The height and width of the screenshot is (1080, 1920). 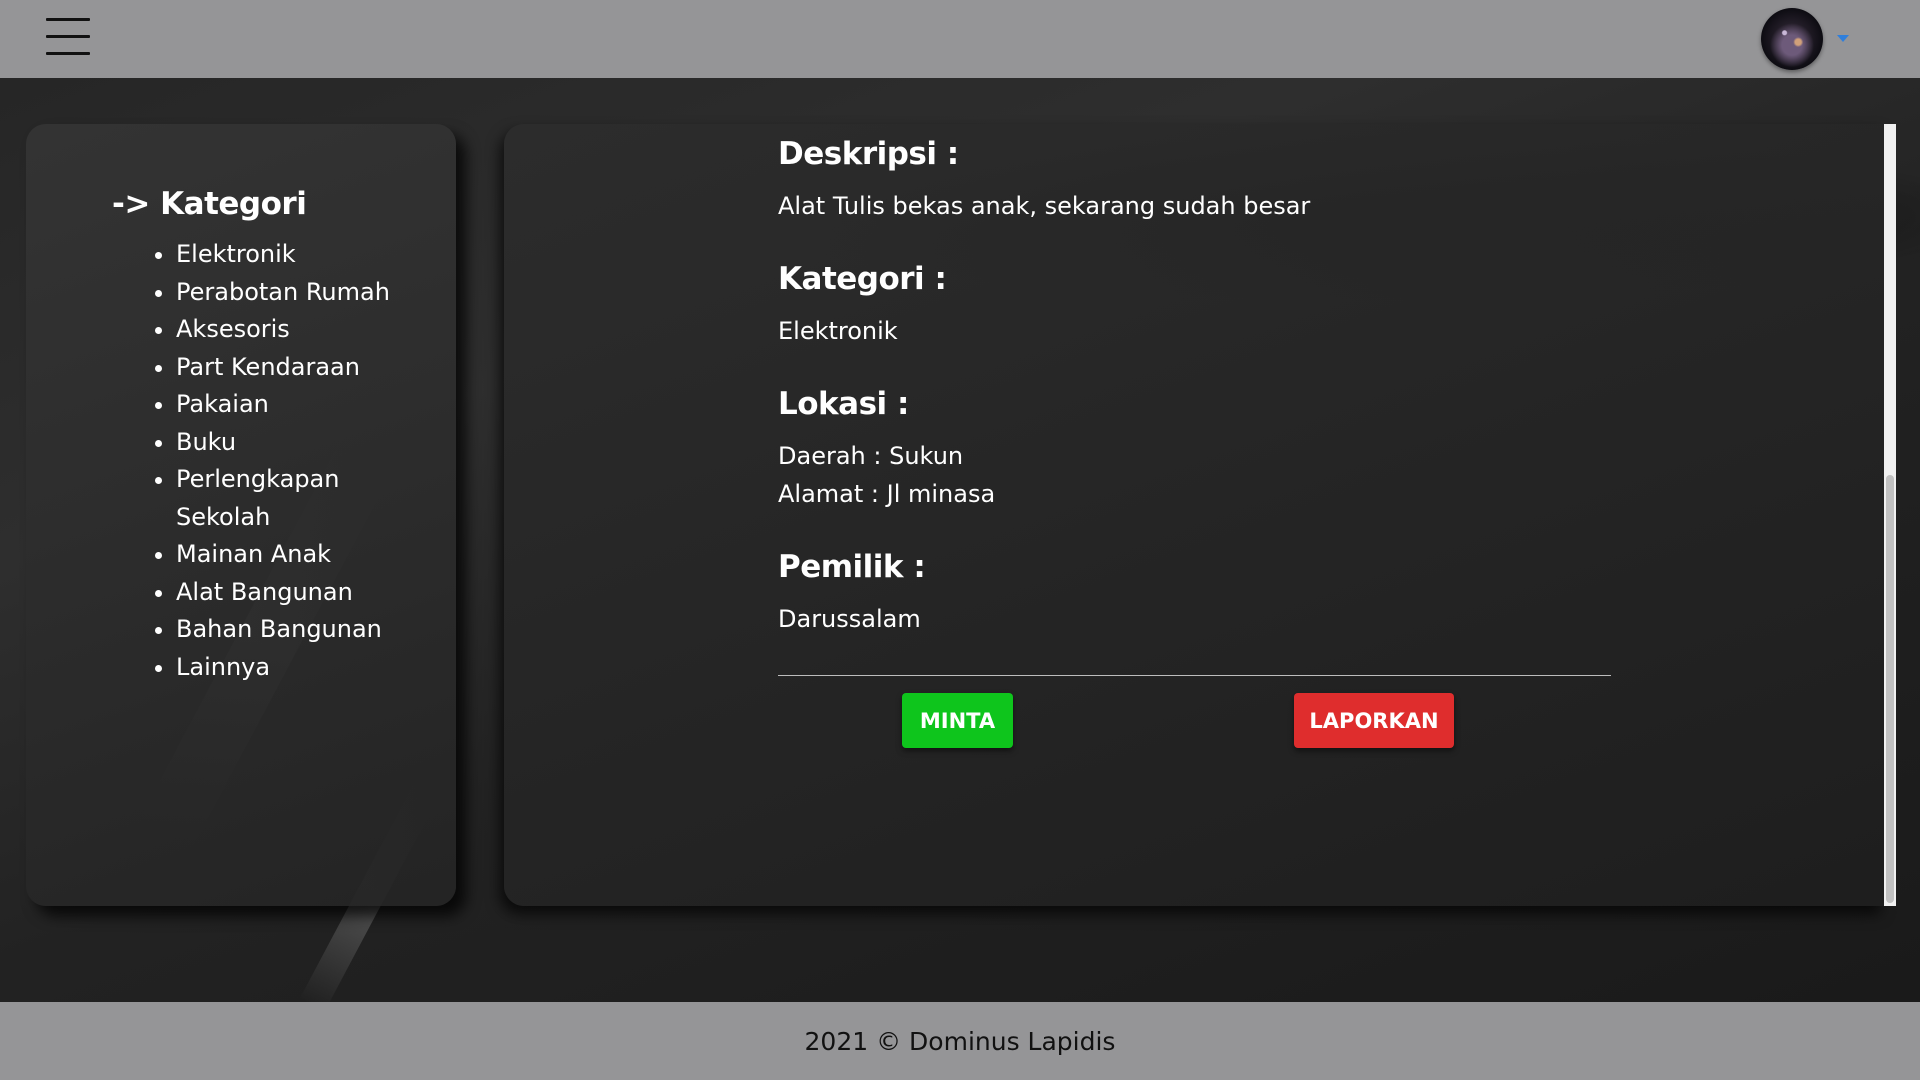 What do you see at coordinates (960, 39) in the screenshot?
I see `top-navbar` at bounding box center [960, 39].